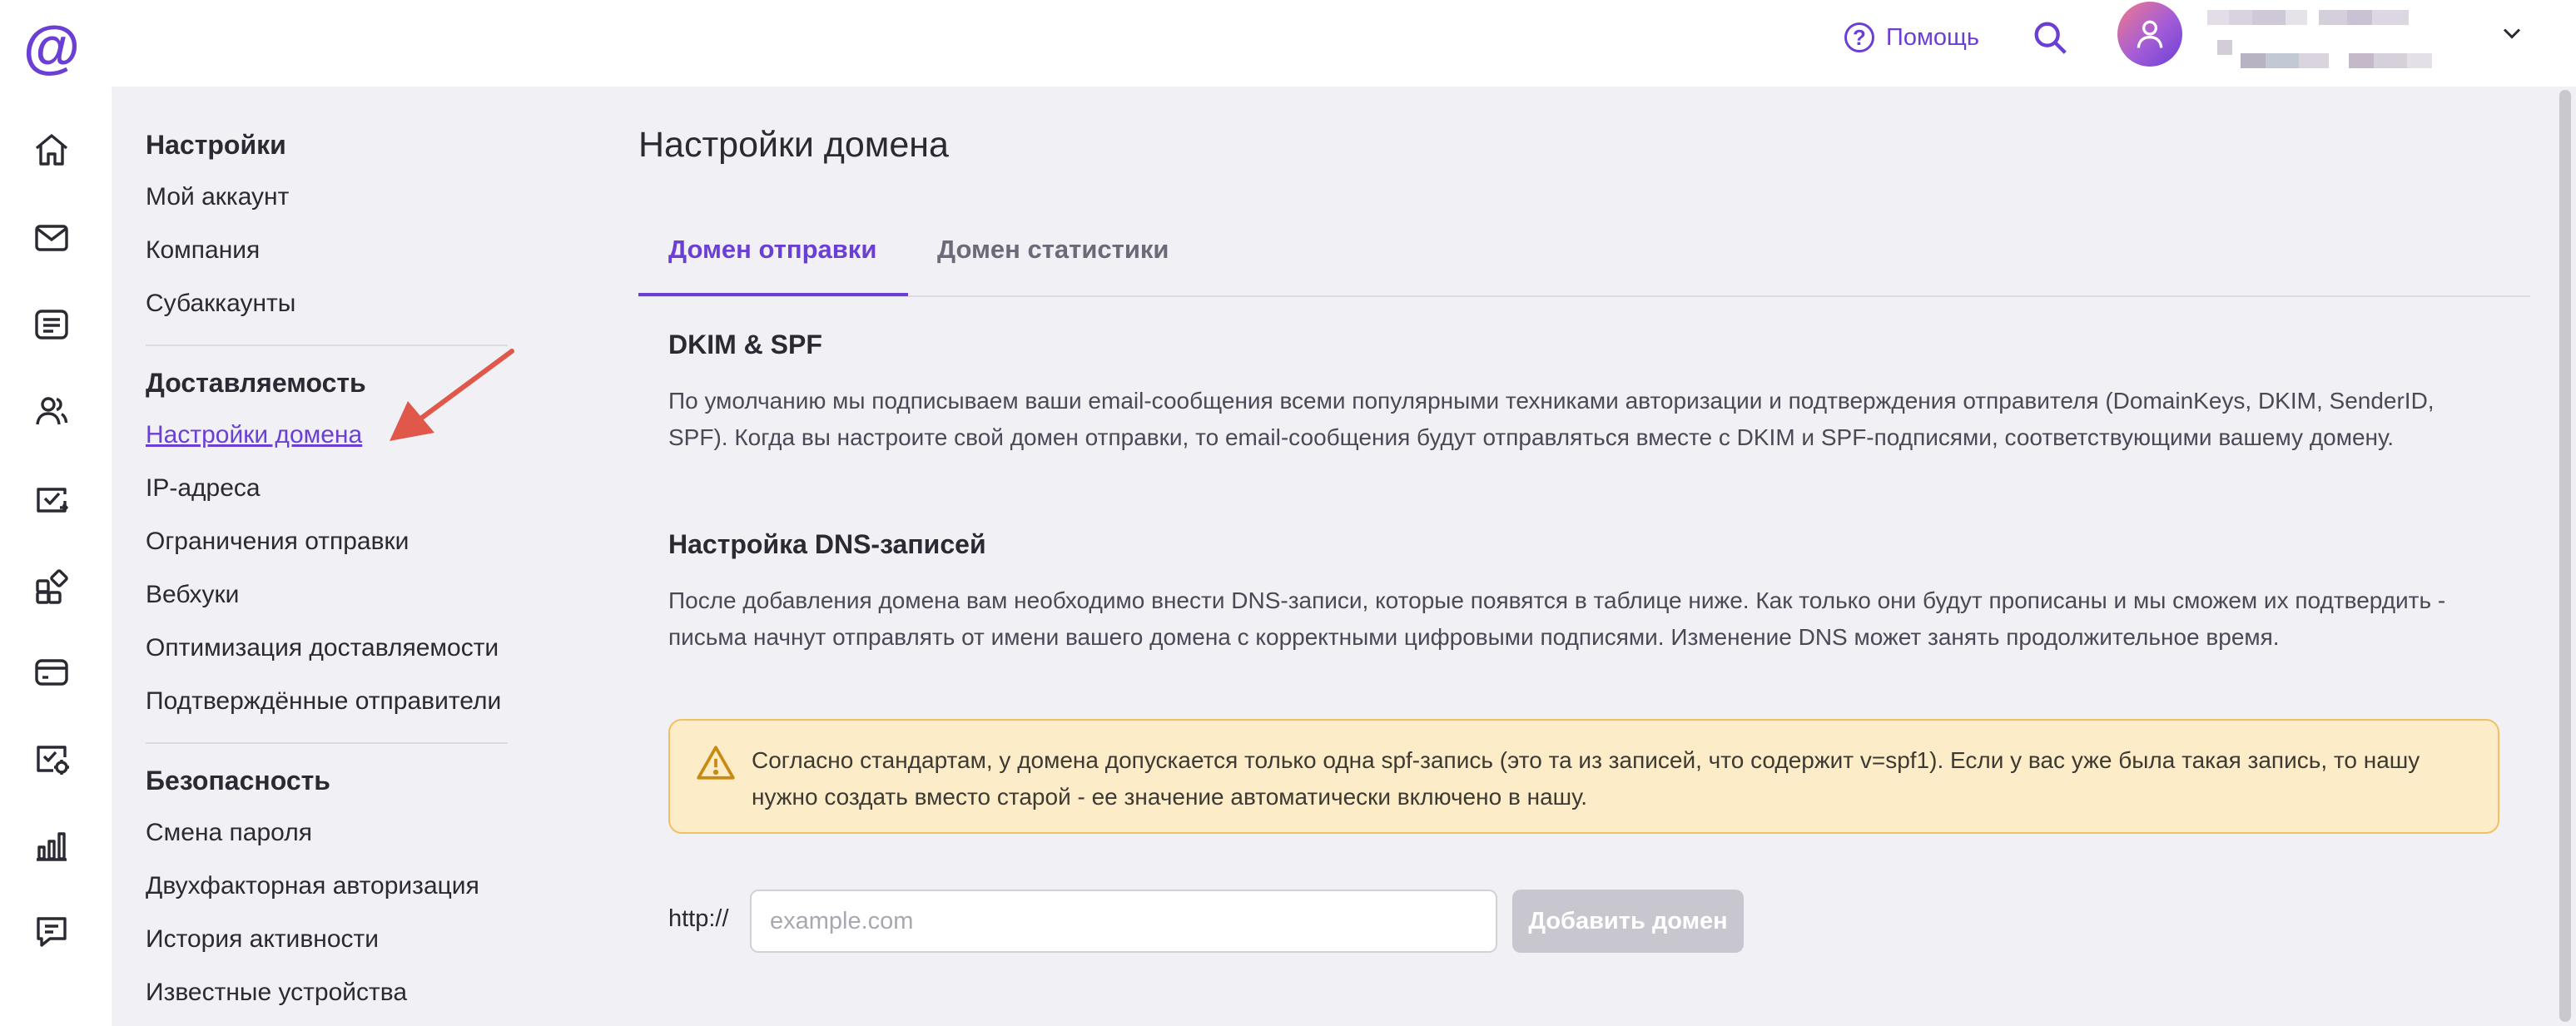 The image size is (2576, 1026). I want to click on logo: @, so click(52, 47).